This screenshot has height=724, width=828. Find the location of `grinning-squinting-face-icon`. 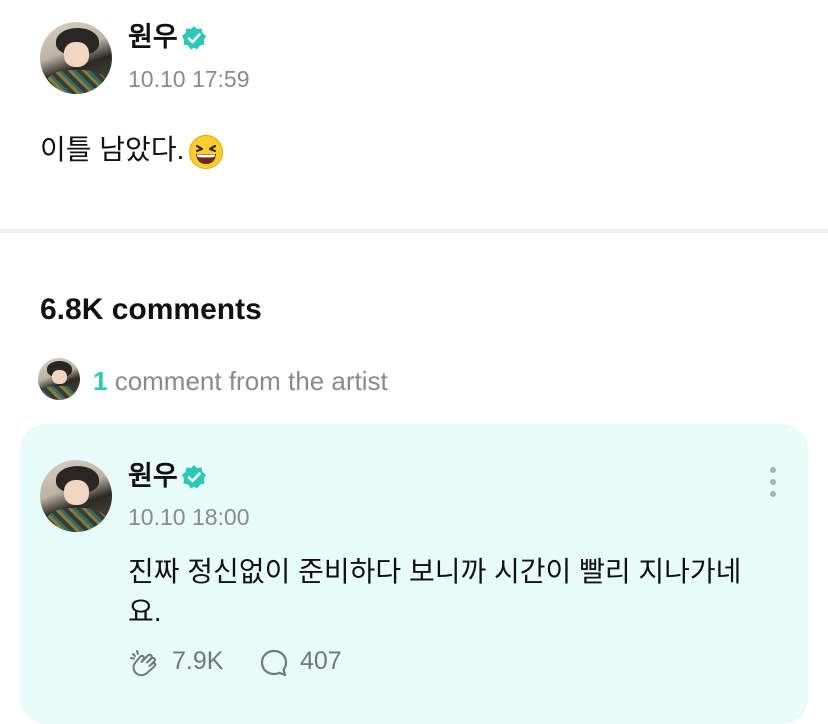

grinning-squinting-face-icon is located at coordinates (206, 152).